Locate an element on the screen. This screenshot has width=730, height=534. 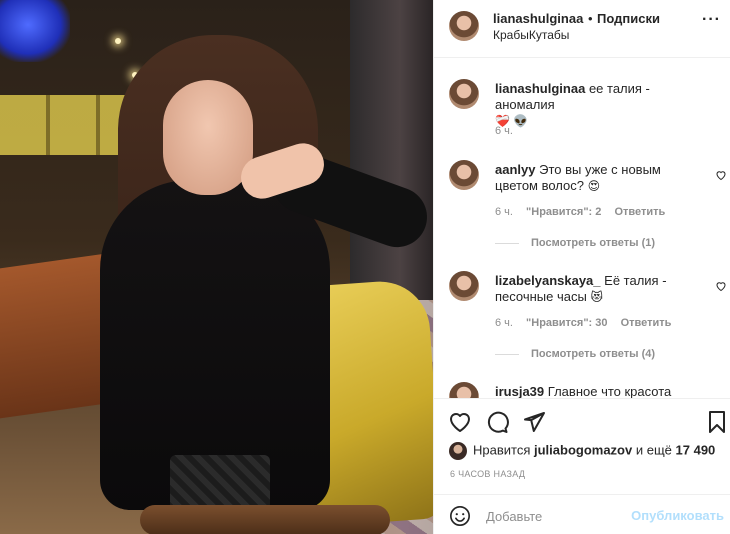
comment-meta: 6 ч. "Нравится": 2 Ответить is located at coordinates (585, 212).